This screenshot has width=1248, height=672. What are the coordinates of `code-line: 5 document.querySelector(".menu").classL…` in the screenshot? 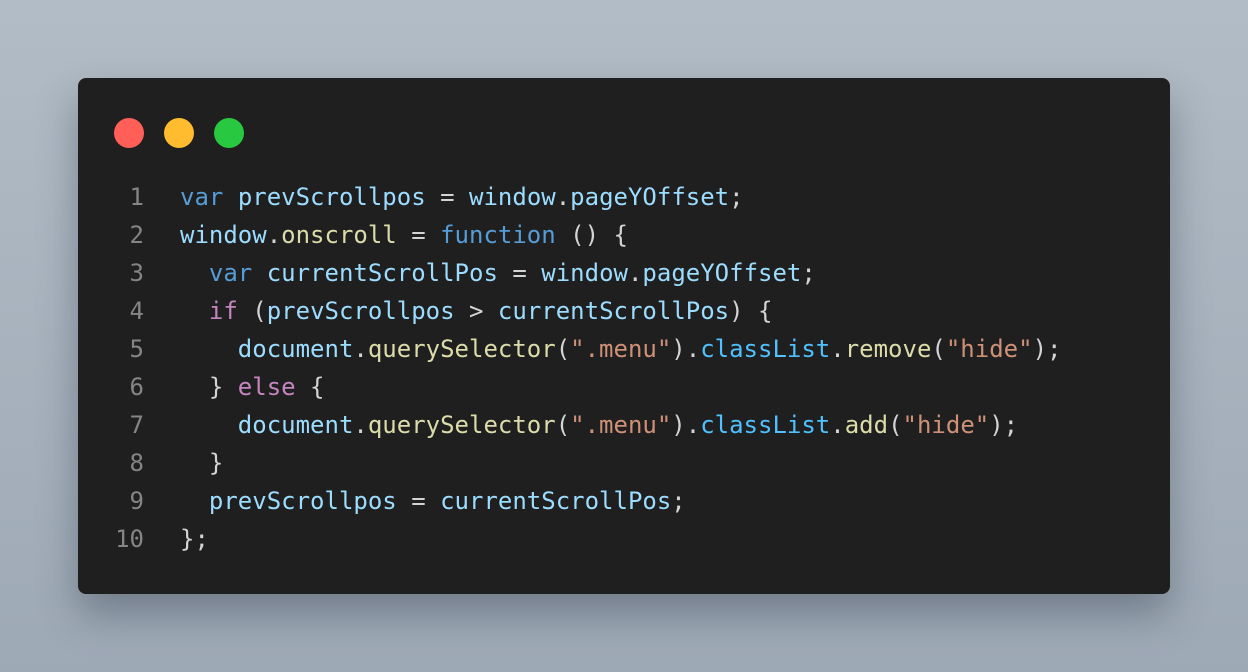 It's located at (624, 349).